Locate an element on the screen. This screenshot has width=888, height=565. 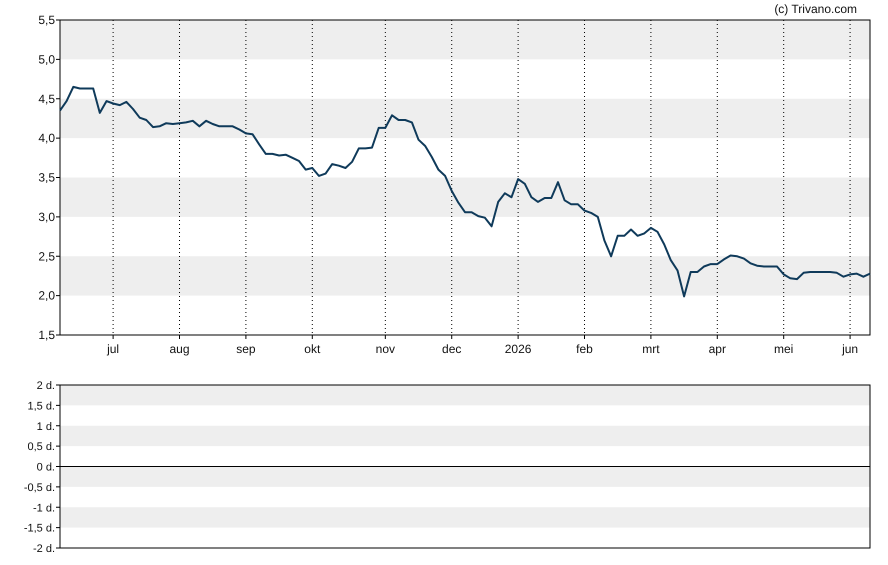
y-axis-label: 1 d. is located at coordinates (45, 426).